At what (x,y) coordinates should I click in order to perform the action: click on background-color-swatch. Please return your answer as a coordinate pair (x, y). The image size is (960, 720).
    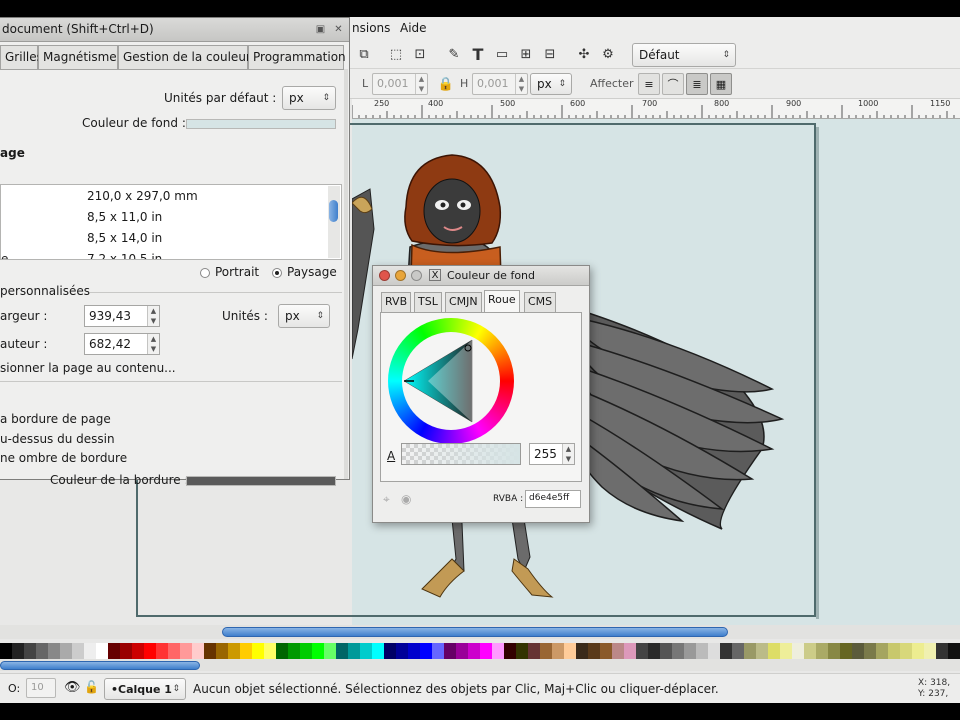
    Looking at the image, I should click on (261, 124).